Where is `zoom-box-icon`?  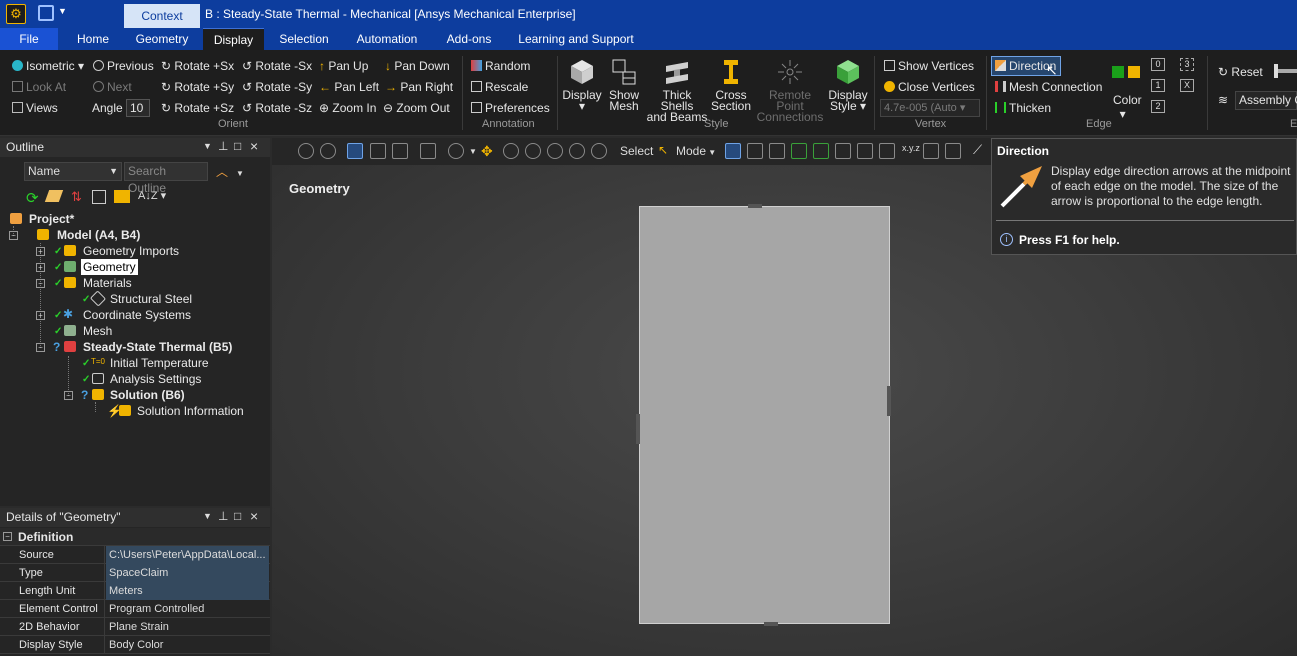 zoom-box-icon is located at coordinates (533, 151).